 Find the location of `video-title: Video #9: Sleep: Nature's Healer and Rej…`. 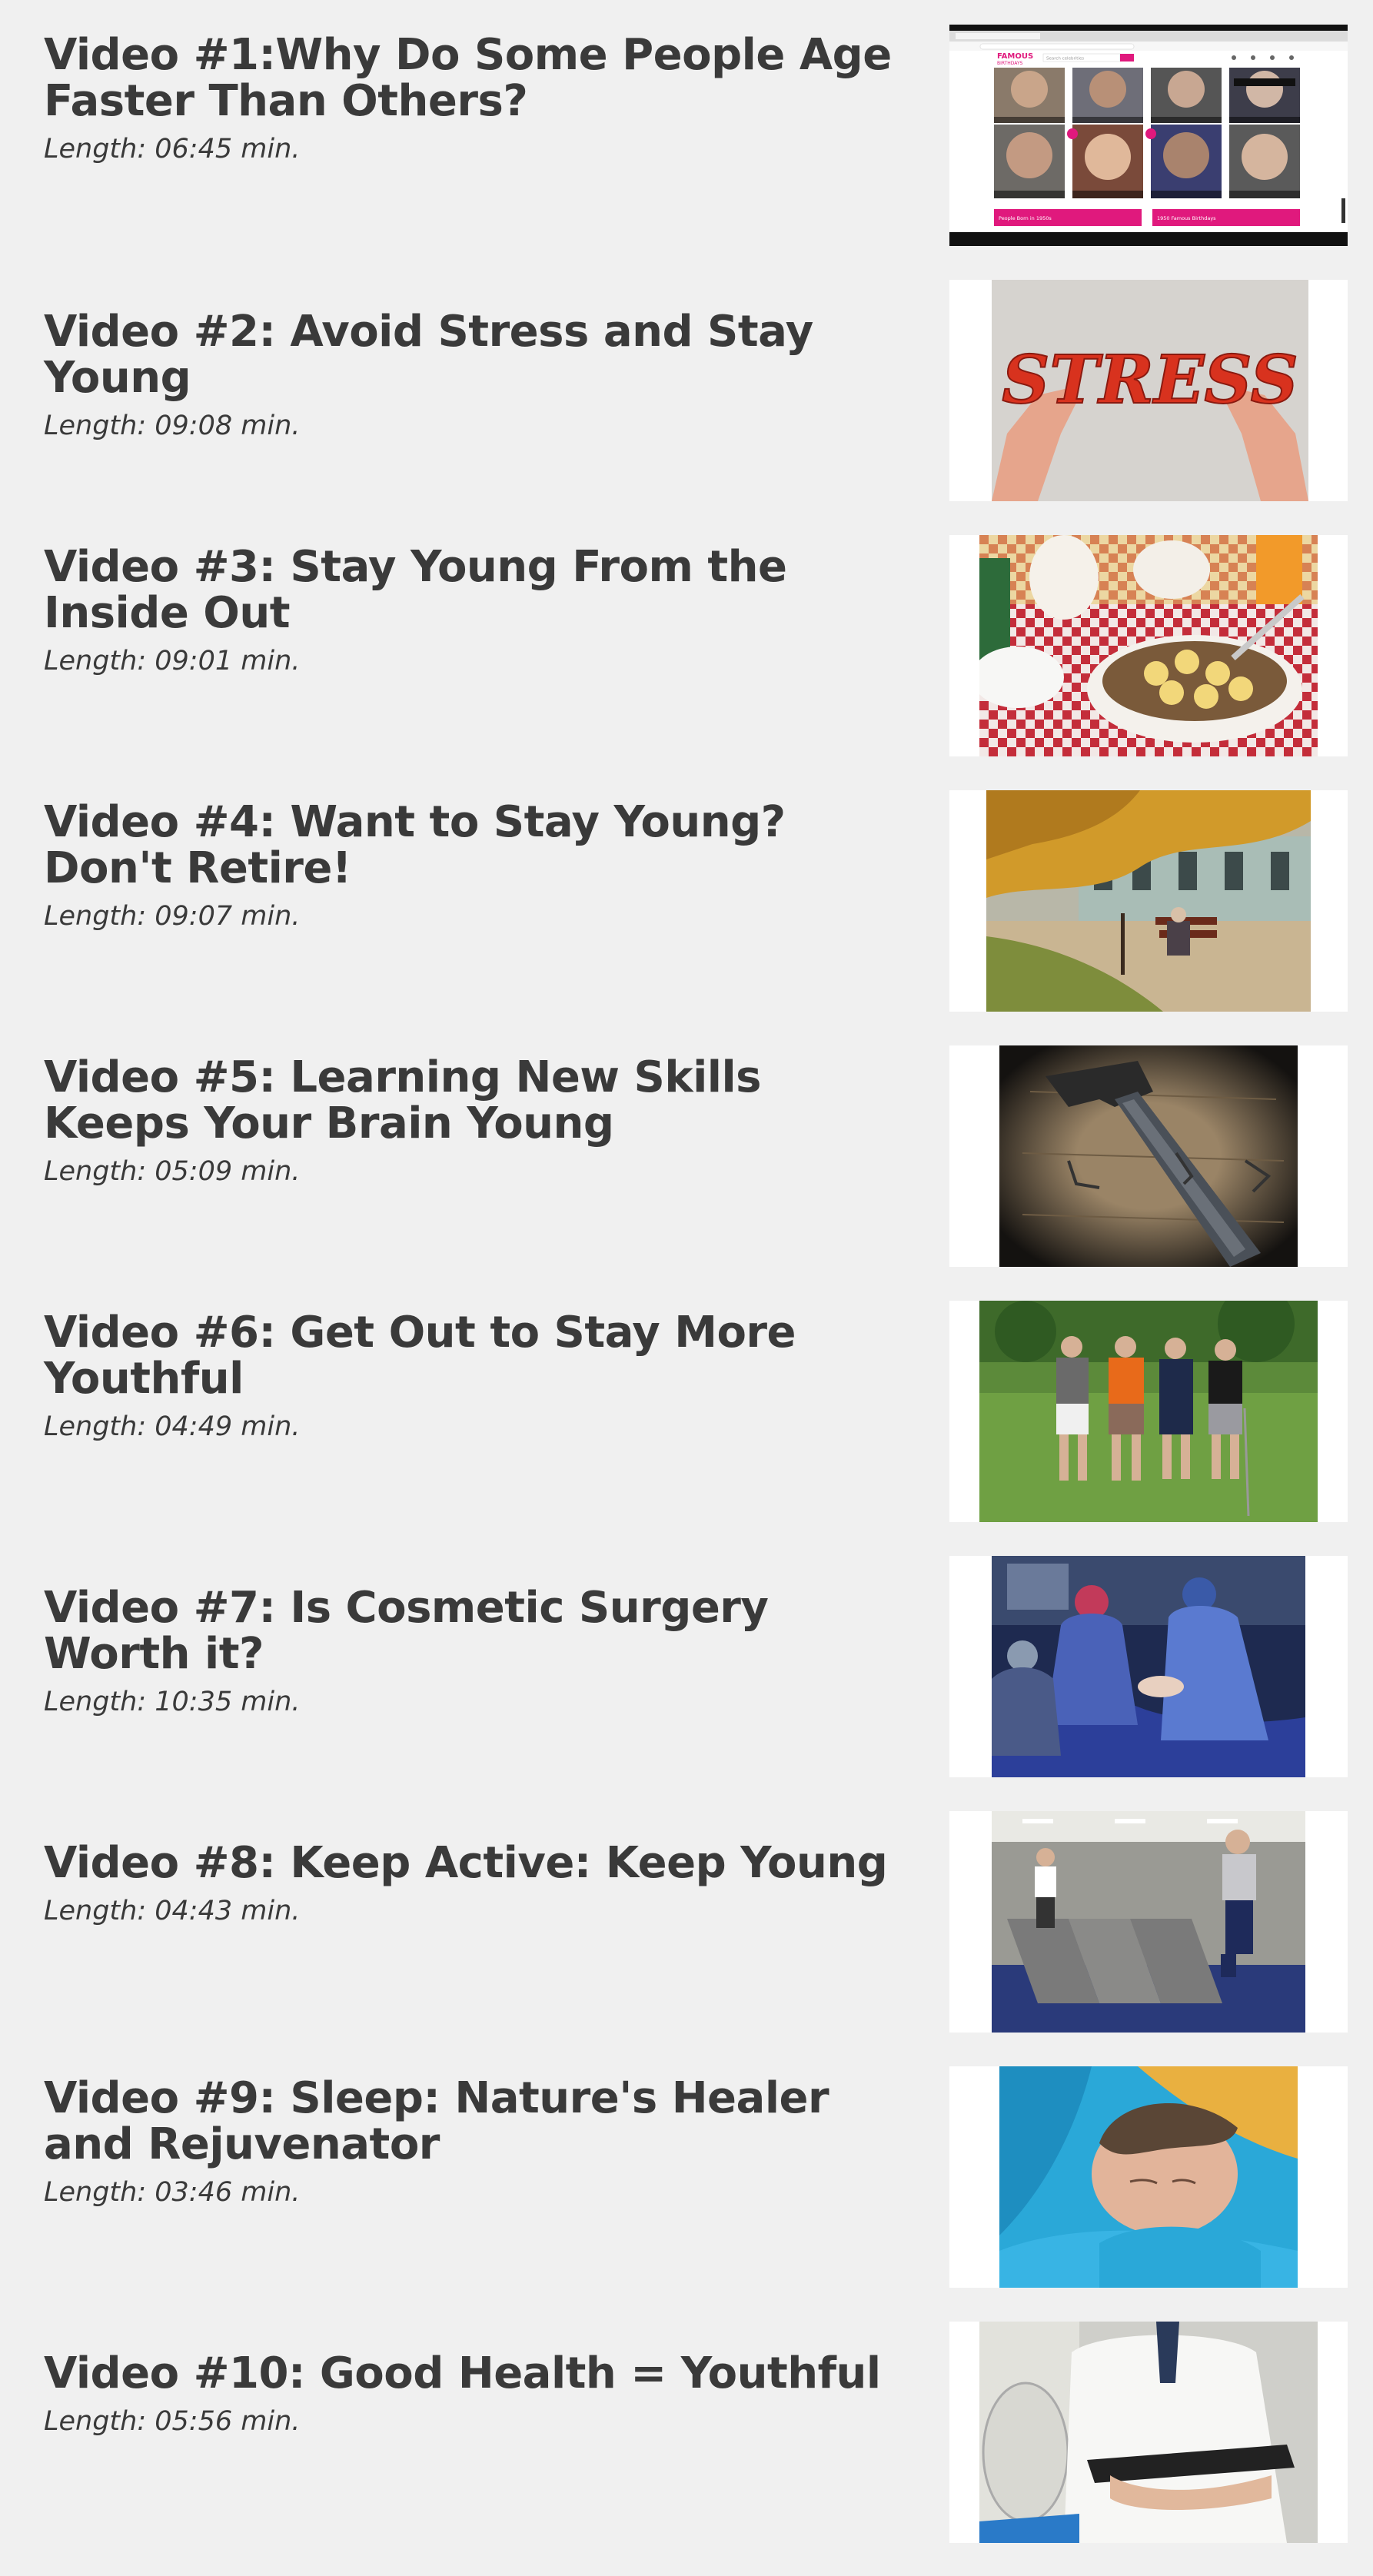

video-title: Video #9: Sleep: Nature's Healer and Rej… is located at coordinates (474, 2122).